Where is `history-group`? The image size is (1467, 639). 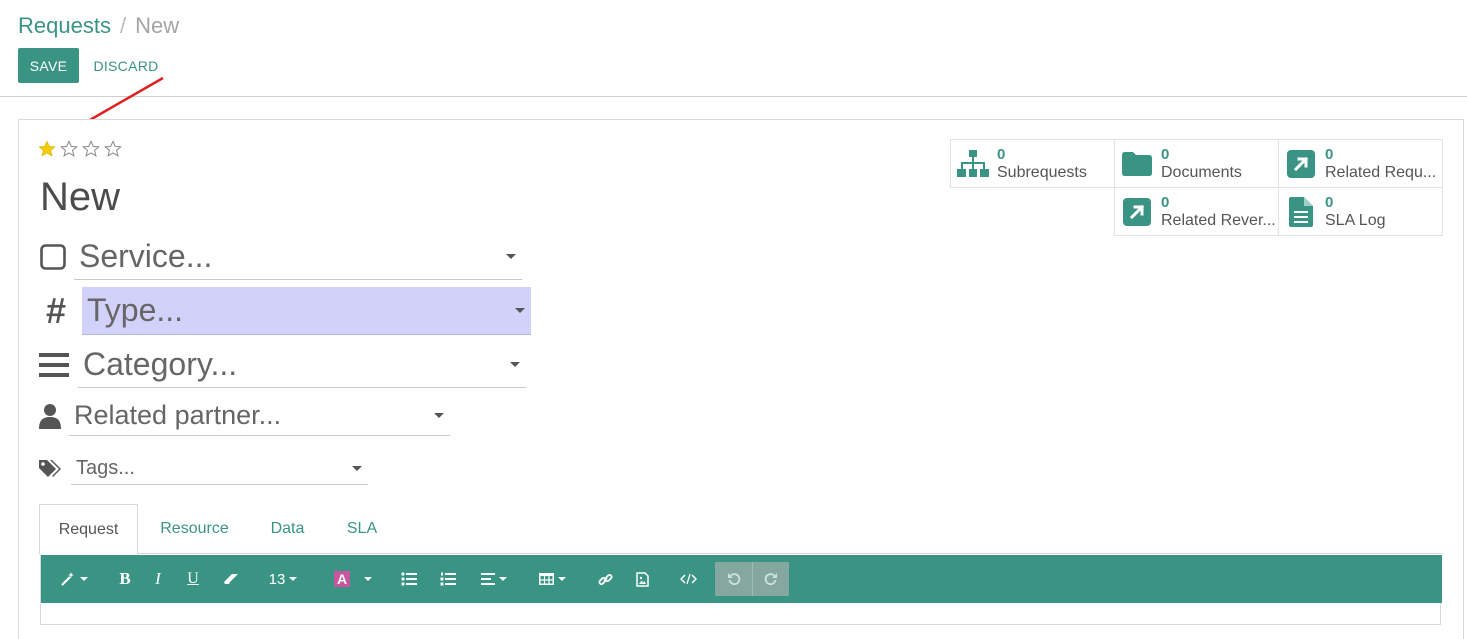 history-group is located at coordinates (752, 579).